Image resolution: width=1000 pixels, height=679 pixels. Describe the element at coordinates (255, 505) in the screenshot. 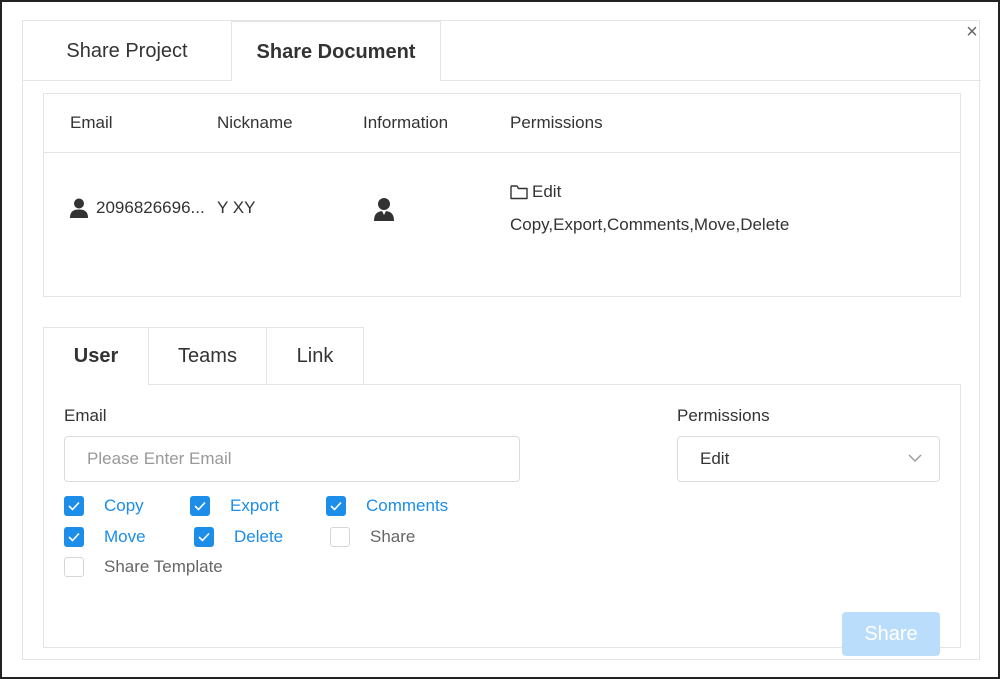

I see `export-checkbox-label: Export` at that location.